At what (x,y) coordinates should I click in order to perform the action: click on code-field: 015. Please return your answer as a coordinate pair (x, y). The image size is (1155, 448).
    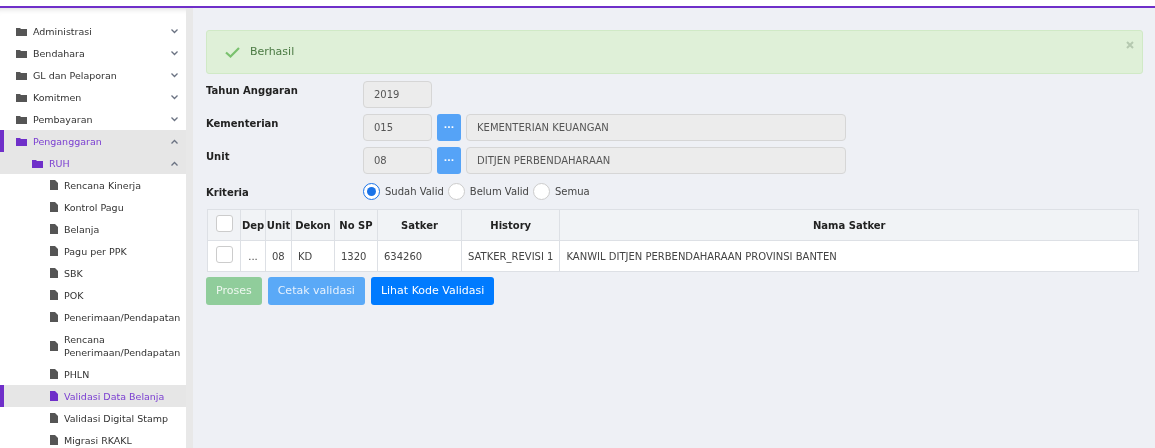
    Looking at the image, I should click on (397, 127).